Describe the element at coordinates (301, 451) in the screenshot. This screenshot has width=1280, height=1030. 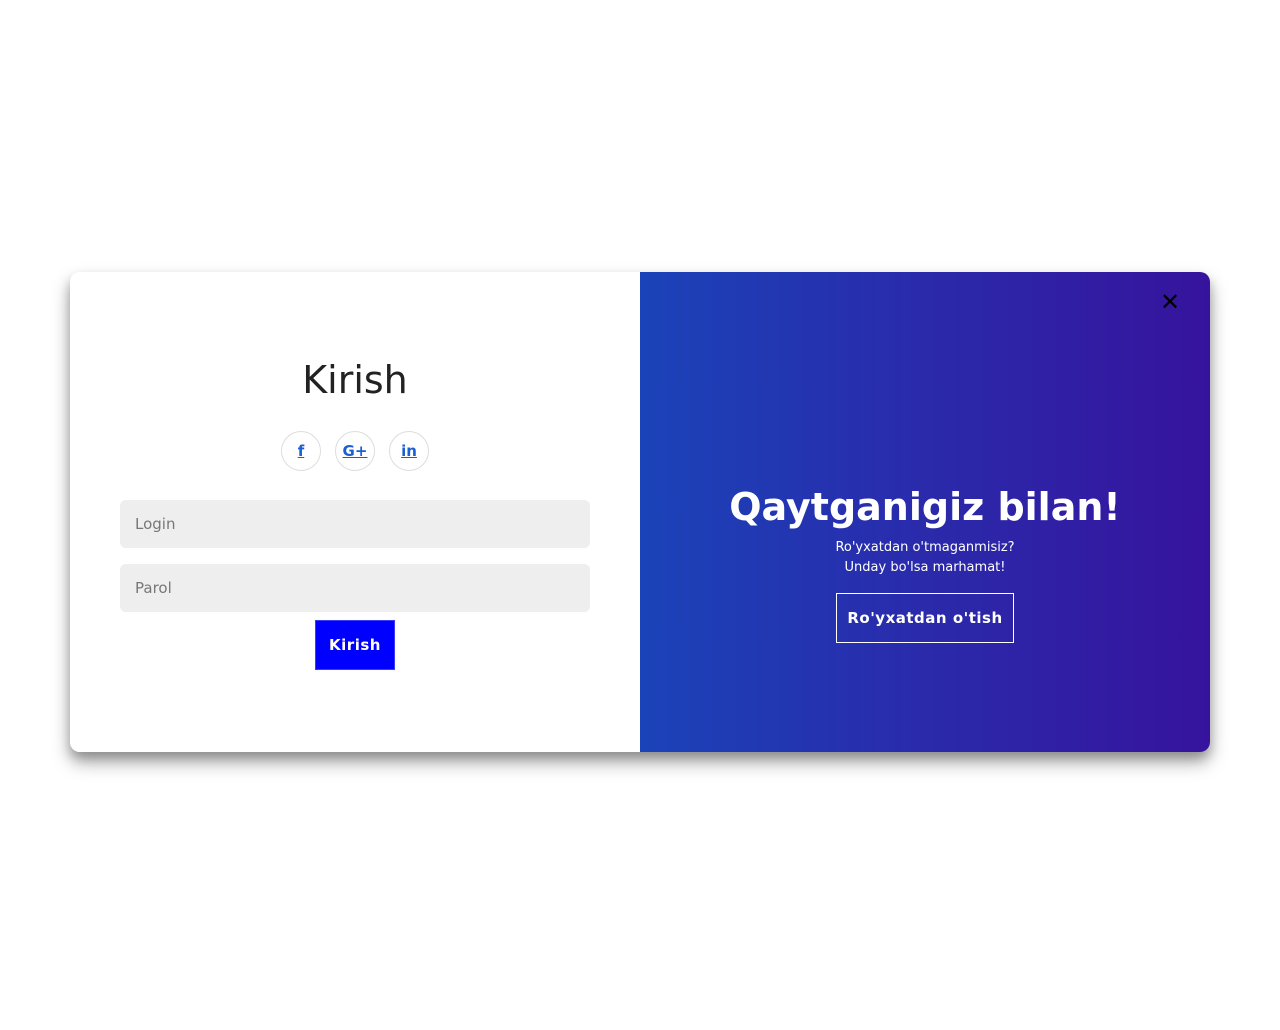
I see `facebook-icon: f` at that location.